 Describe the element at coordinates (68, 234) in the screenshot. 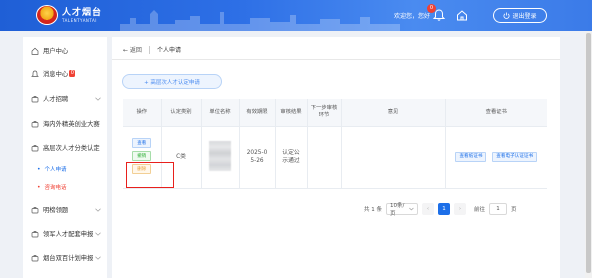

I see `sidebar-item-label: 领军人才配套申报` at that location.